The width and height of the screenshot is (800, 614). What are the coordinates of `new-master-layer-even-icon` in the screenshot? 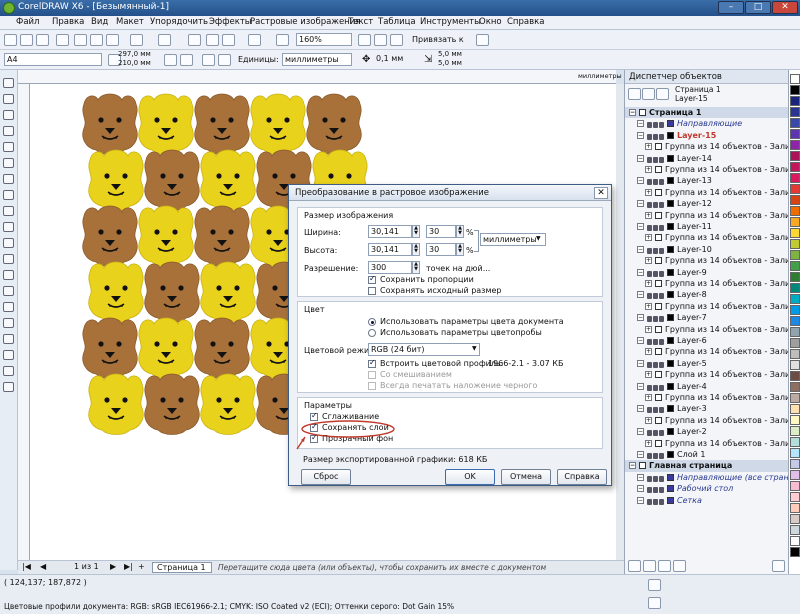 It's located at (679, 566).